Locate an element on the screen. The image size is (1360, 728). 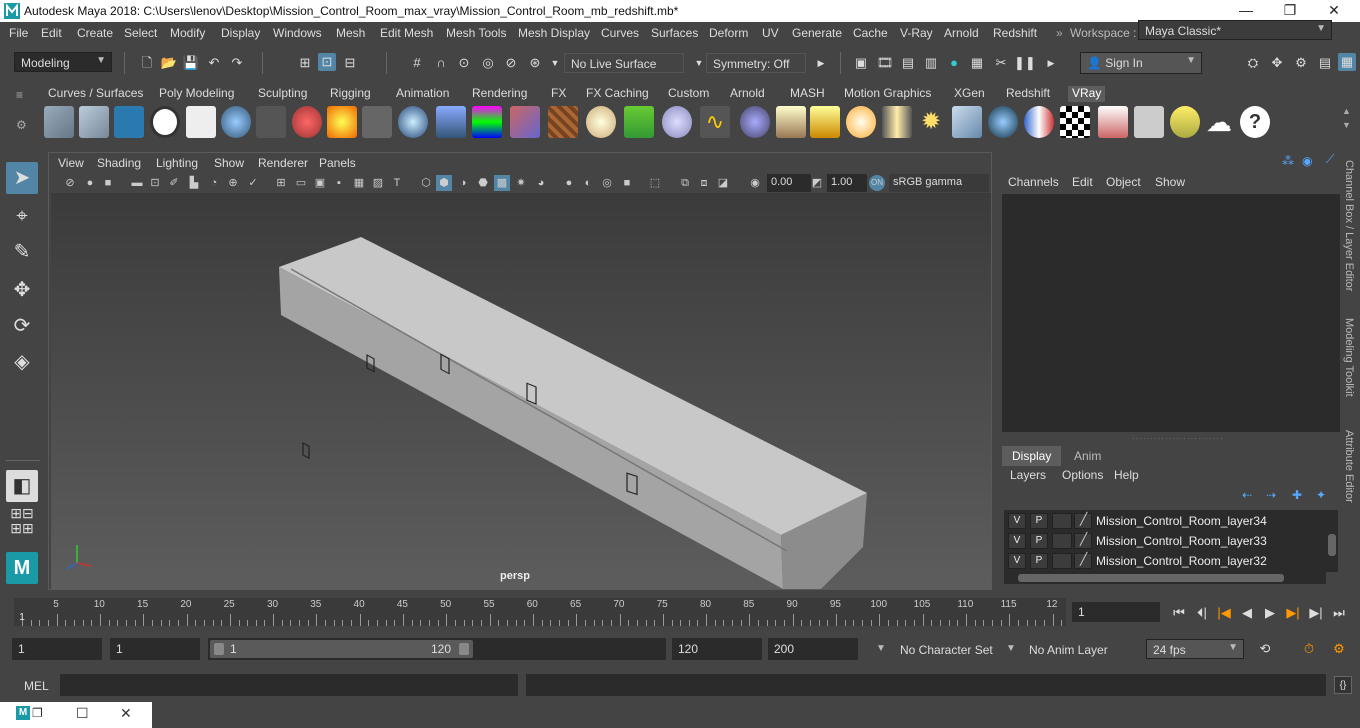
range-slider-fill: 1 120 is located at coordinates (341, 649).